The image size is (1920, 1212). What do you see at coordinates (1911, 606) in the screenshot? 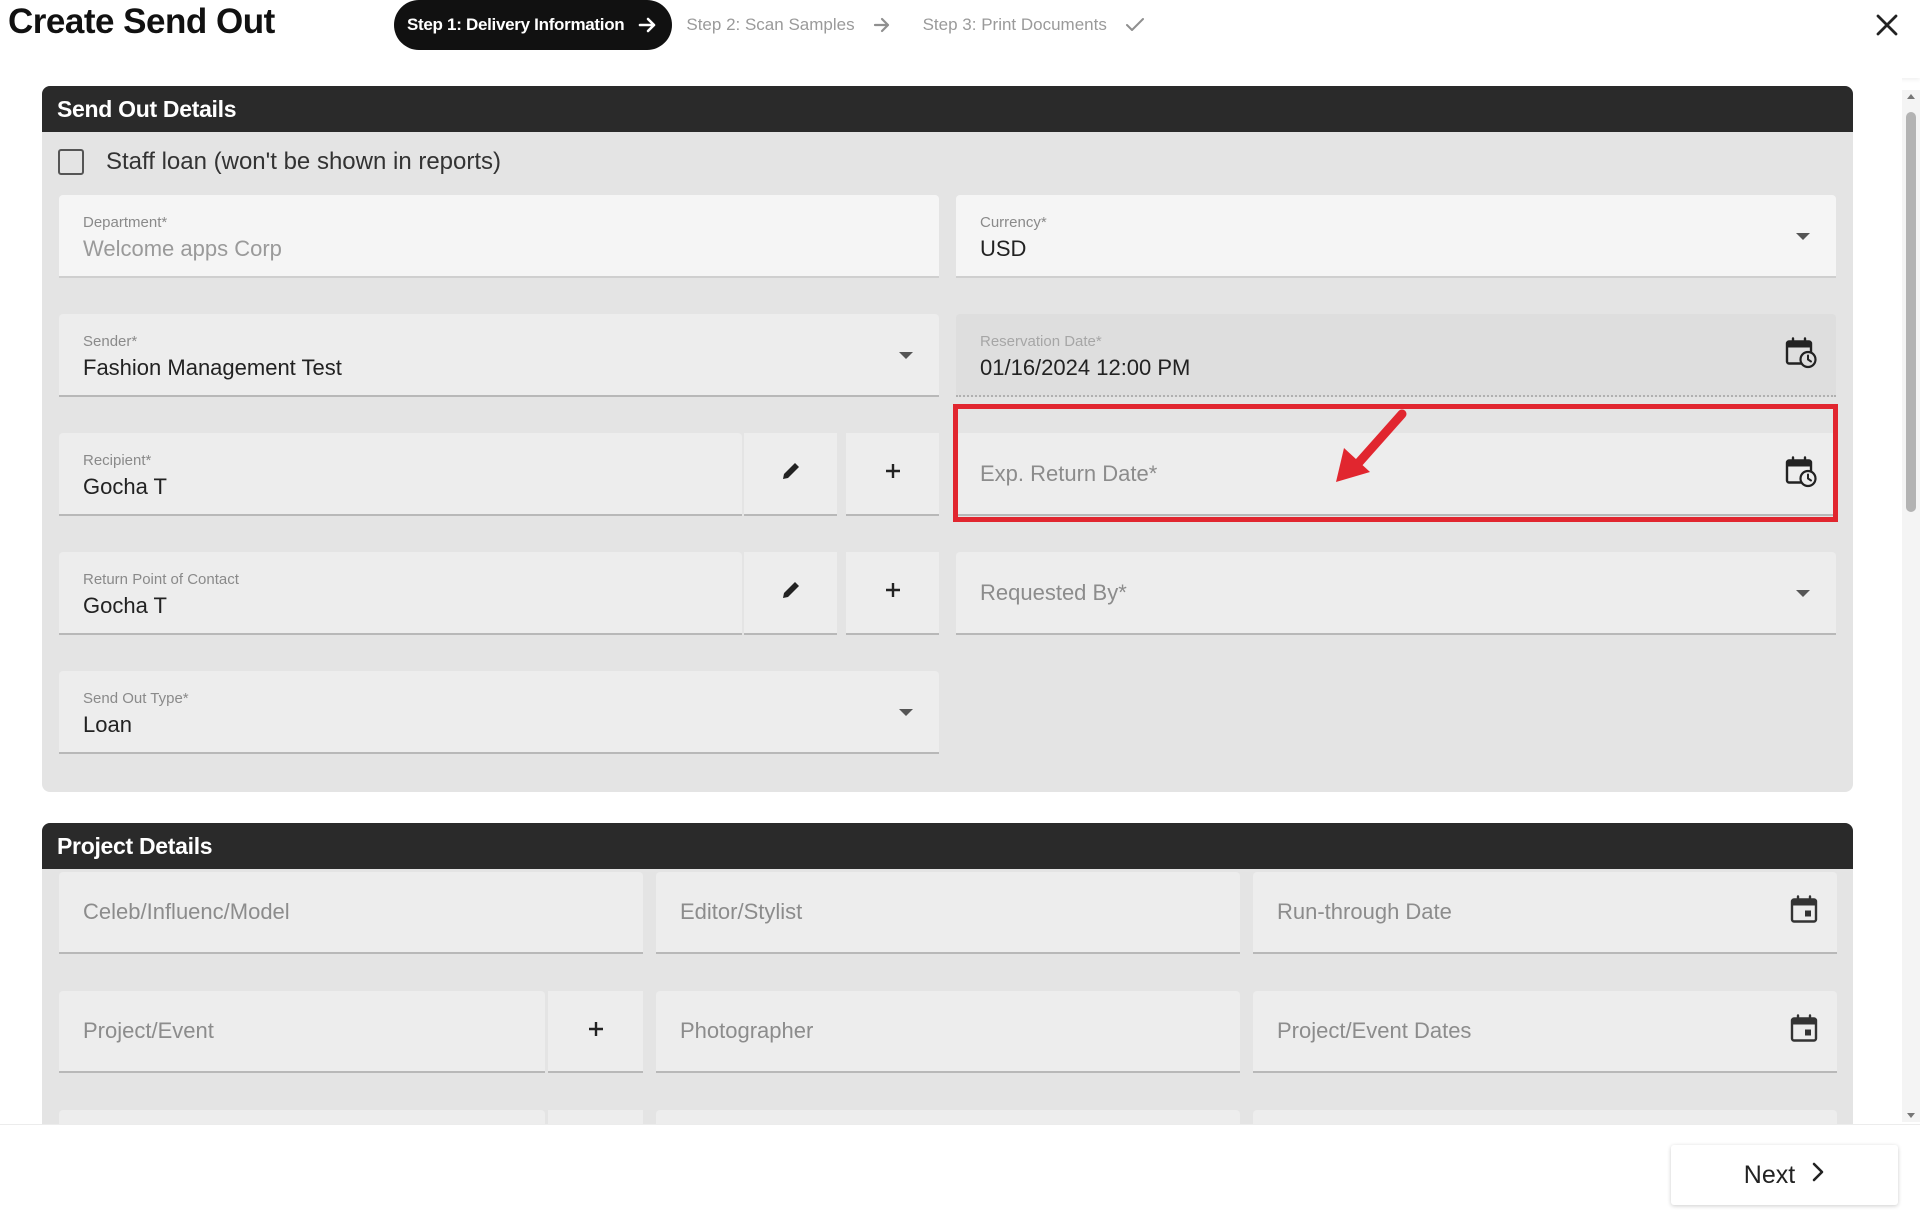
I see `vertical-scrollbar` at bounding box center [1911, 606].